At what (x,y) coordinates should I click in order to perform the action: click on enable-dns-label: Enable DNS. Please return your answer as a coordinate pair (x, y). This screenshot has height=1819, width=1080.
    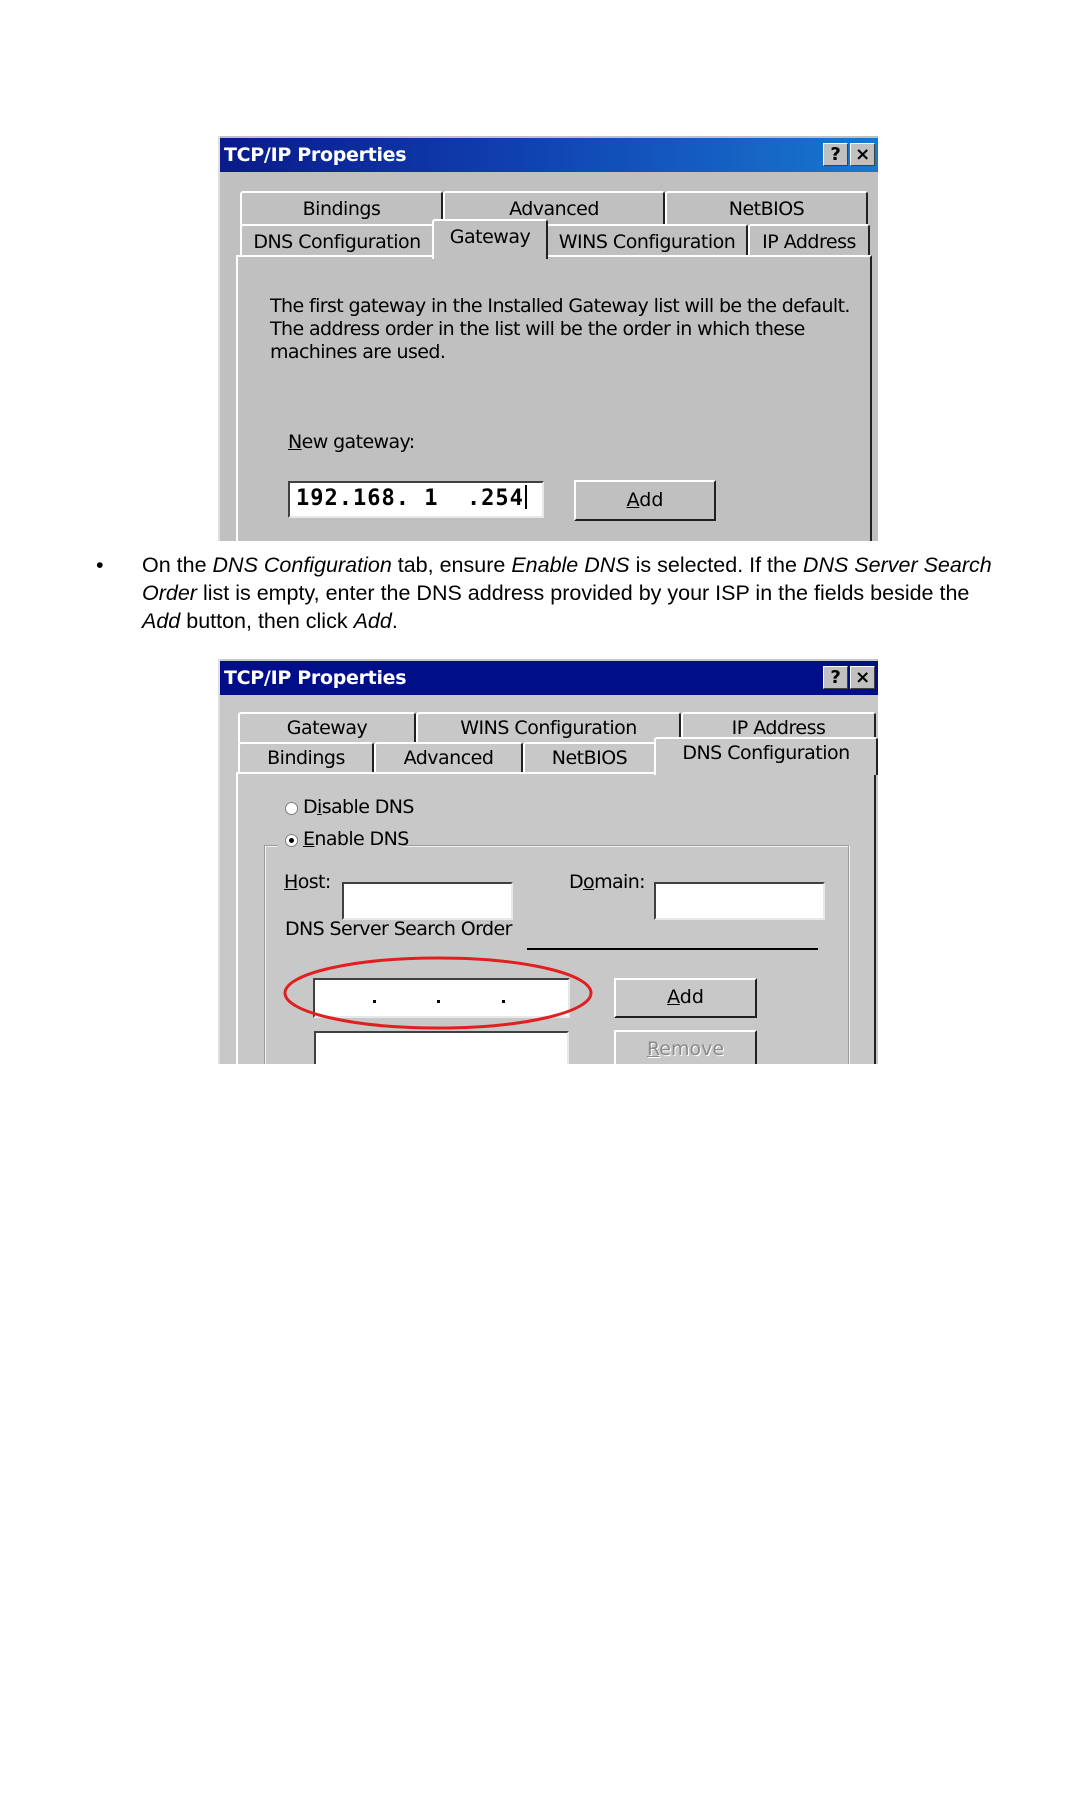
    Looking at the image, I should click on (356, 839).